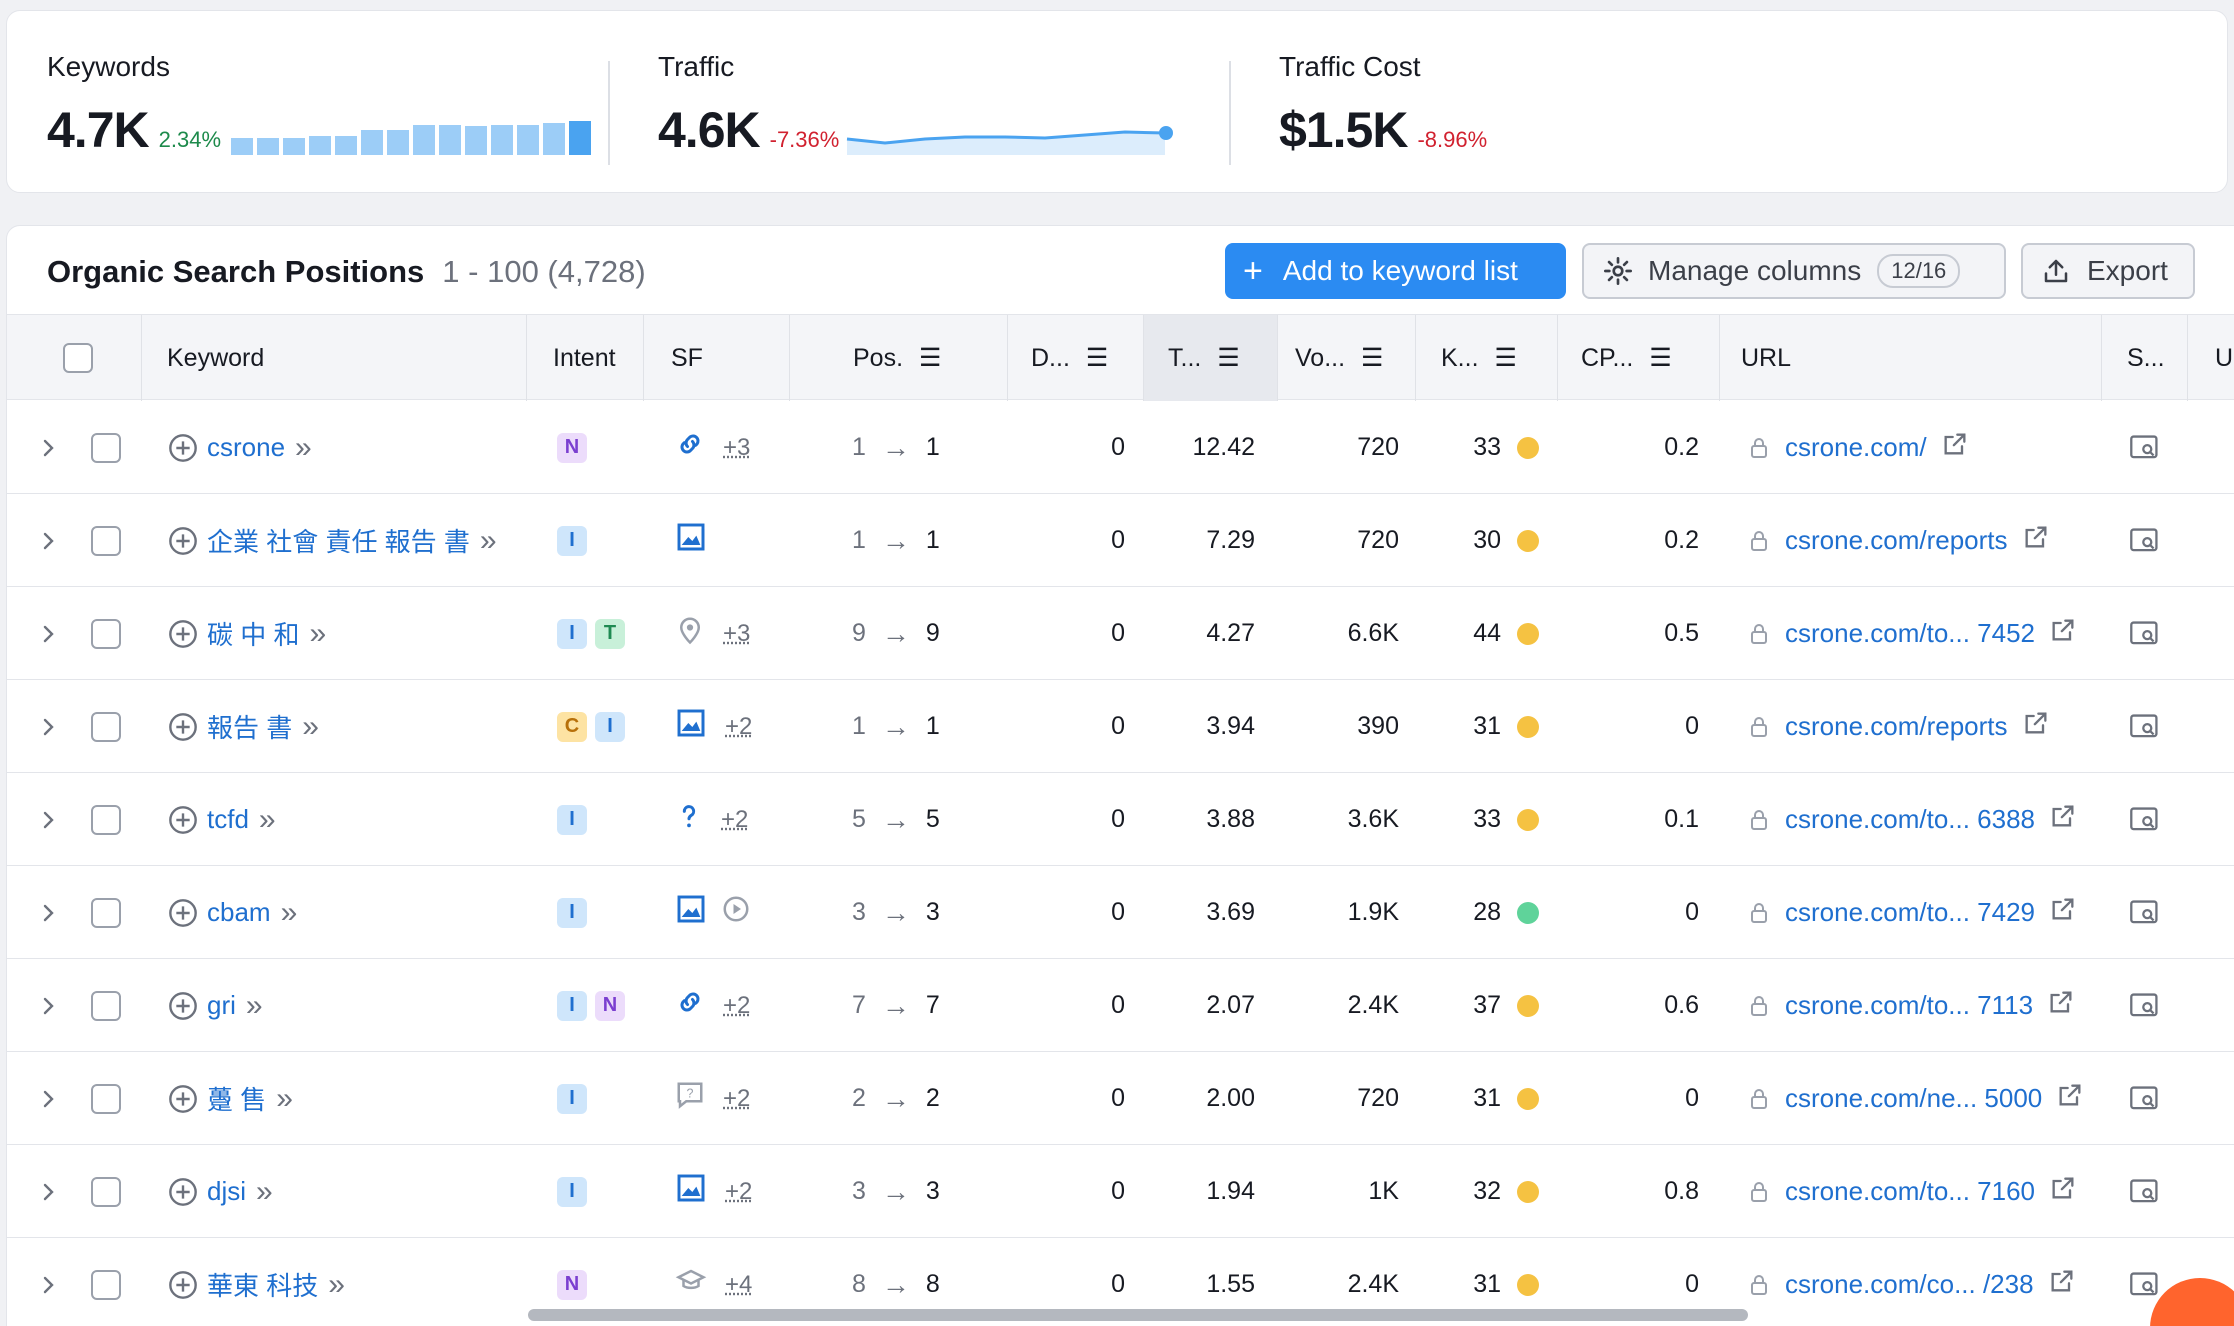 This screenshot has width=2234, height=1326. What do you see at coordinates (1913, 1098) in the screenshot?
I see `url-link: csrone.com/ne... 5000` at bounding box center [1913, 1098].